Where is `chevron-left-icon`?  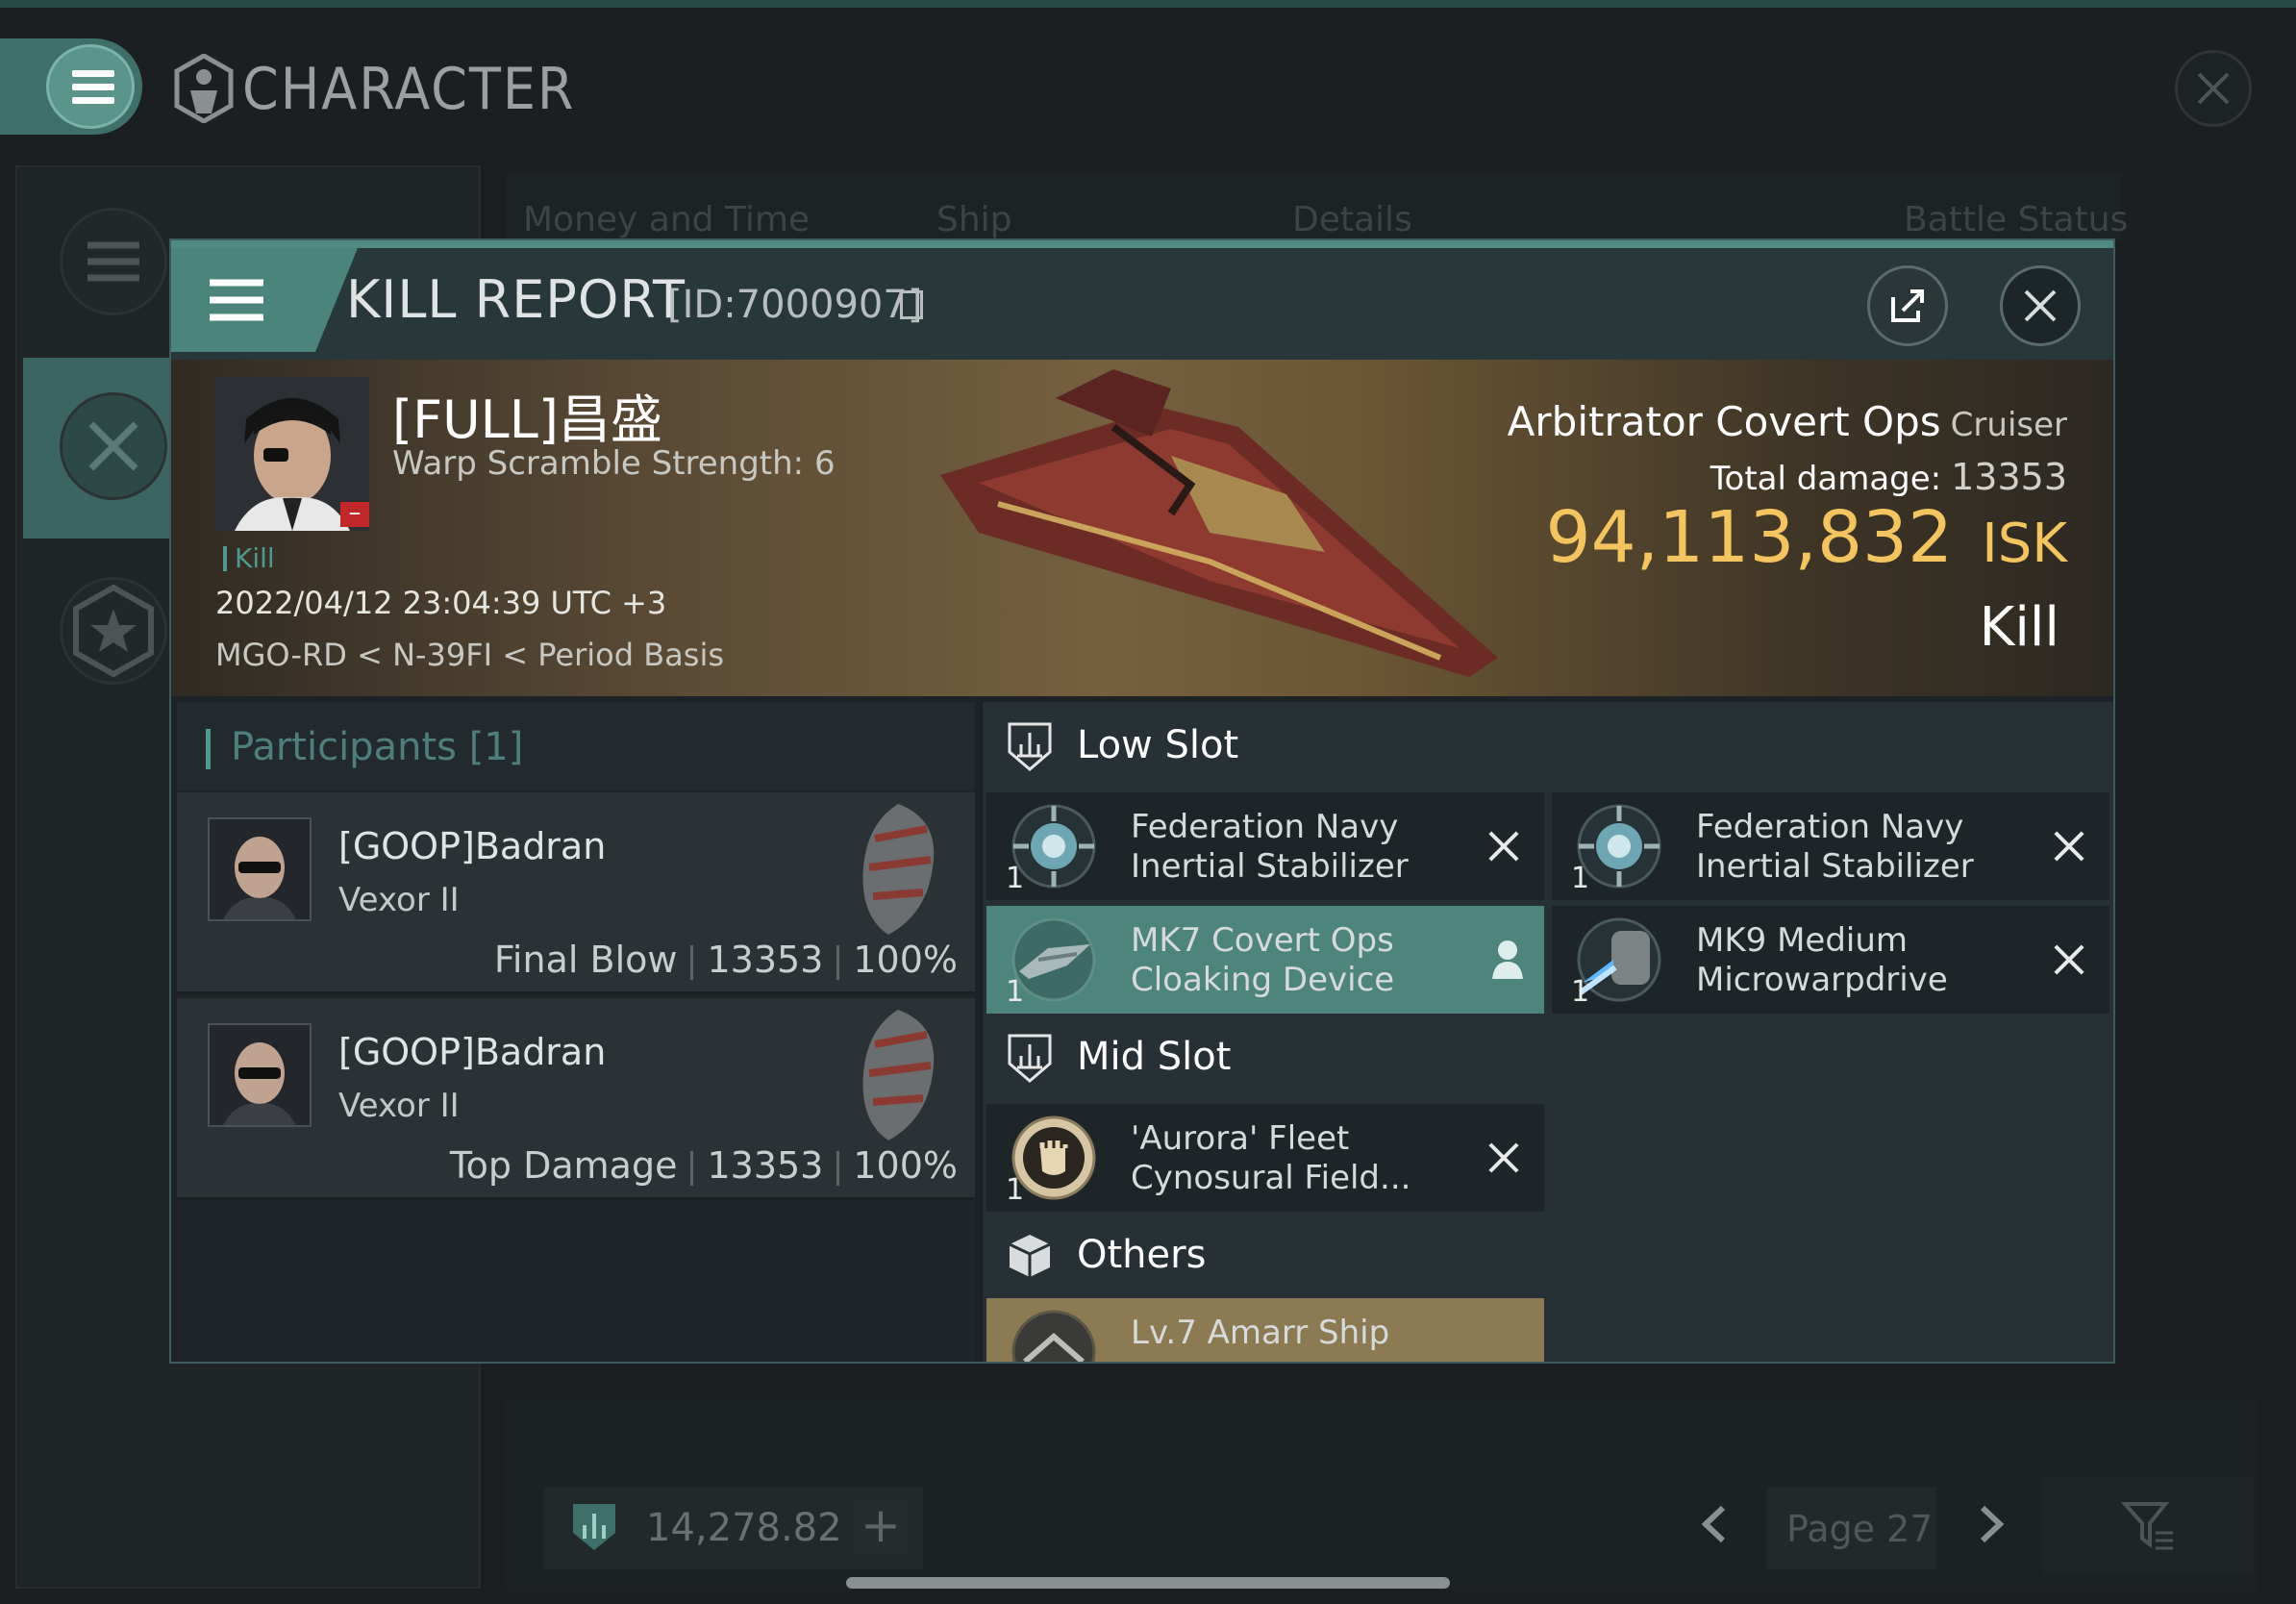
chevron-left-icon is located at coordinates (1713, 1524).